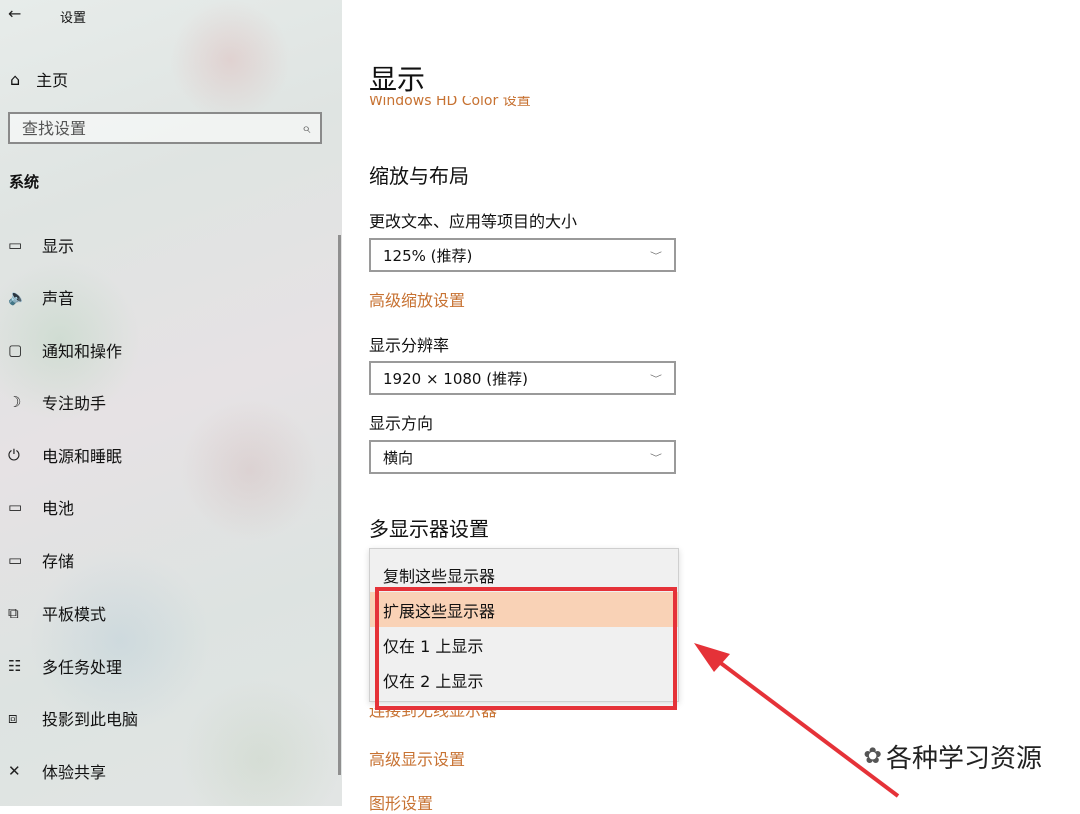 The image size is (1080, 814). What do you see at coordinates (450, 102) in the screenshot?
I see `hd-color-link: Windows HD Color 设置` at bounding box center [450, 102].